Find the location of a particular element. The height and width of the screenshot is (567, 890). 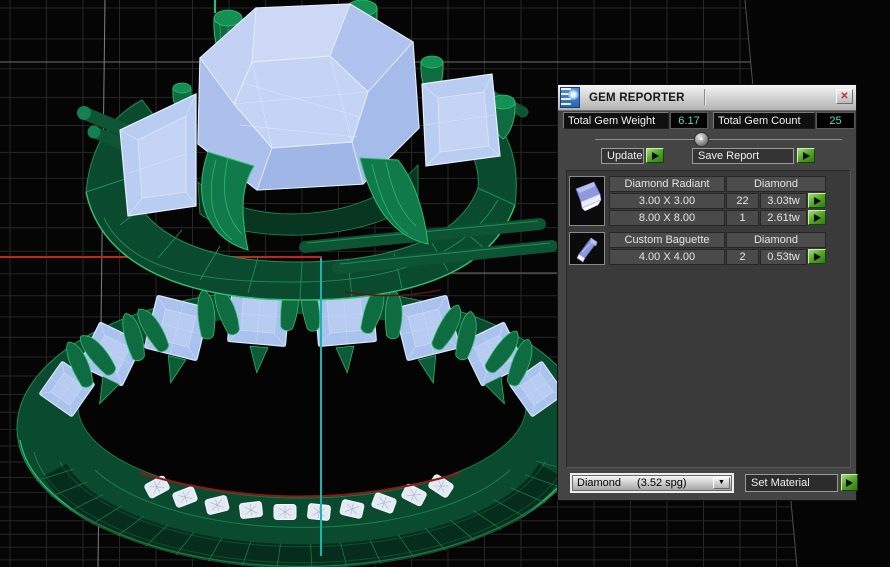

titlebar-divider is located at coordinates (705, 97).